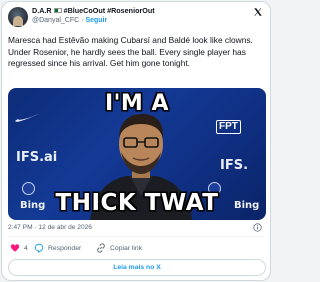 The image size is (320, 282). I want to click on avatar, so click(18, 17).